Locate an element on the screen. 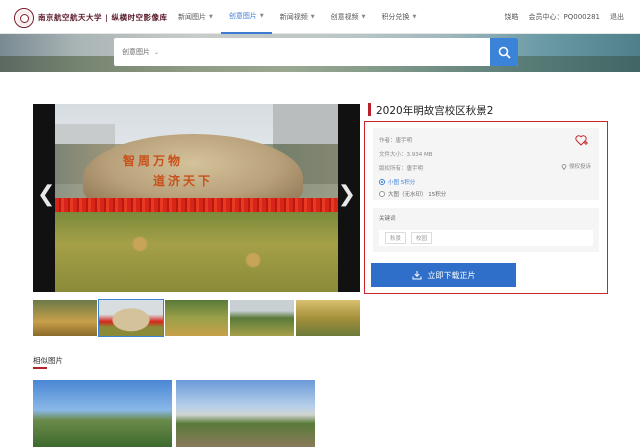 The width and height of the screenshot is (640, 447). thumbnail-strip is located at coordinates (196, 318).